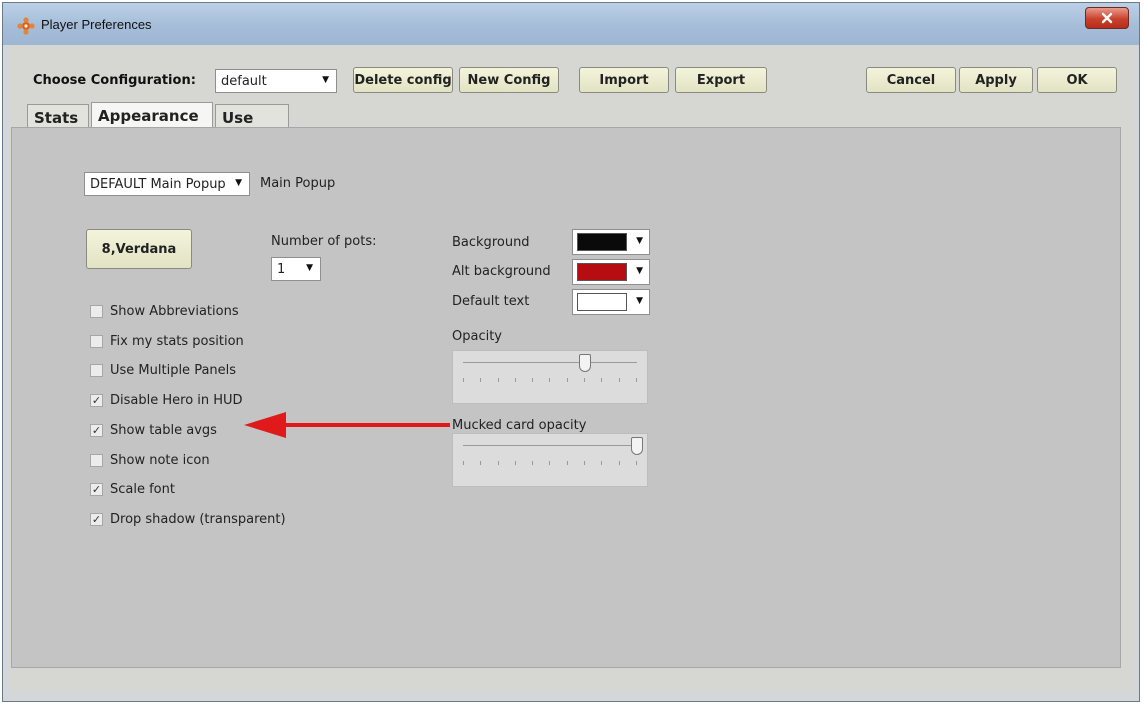 The height and width of the screenshot is (707, 1145). I want to click on fix-stats-position-label: Fix my stats position, so click(177, 341).